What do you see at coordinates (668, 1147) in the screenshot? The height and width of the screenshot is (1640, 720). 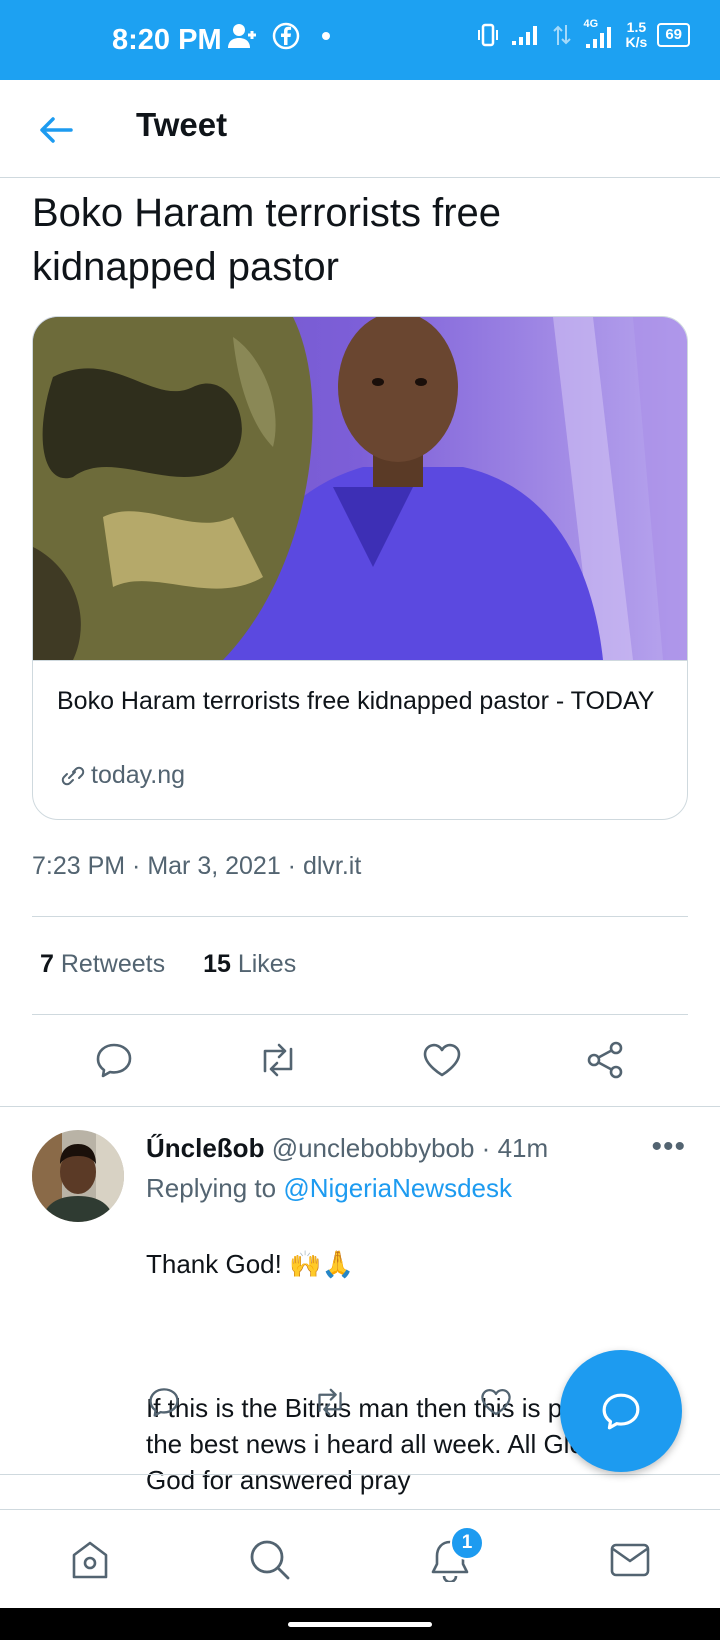 I see `more-options-icon: •••` at bounding box center [668, 1147].